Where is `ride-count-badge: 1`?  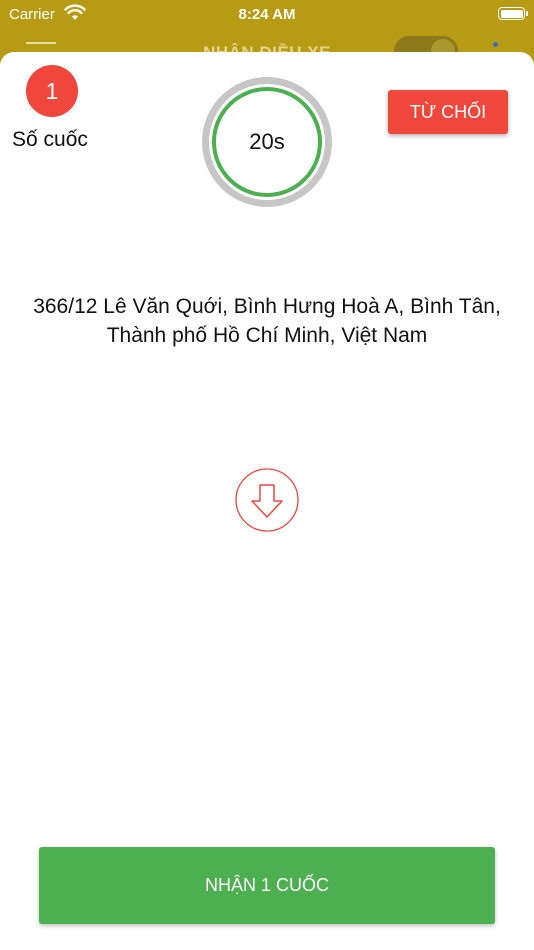
ride-count-badge: 1 is located at coordinates (52, 91).